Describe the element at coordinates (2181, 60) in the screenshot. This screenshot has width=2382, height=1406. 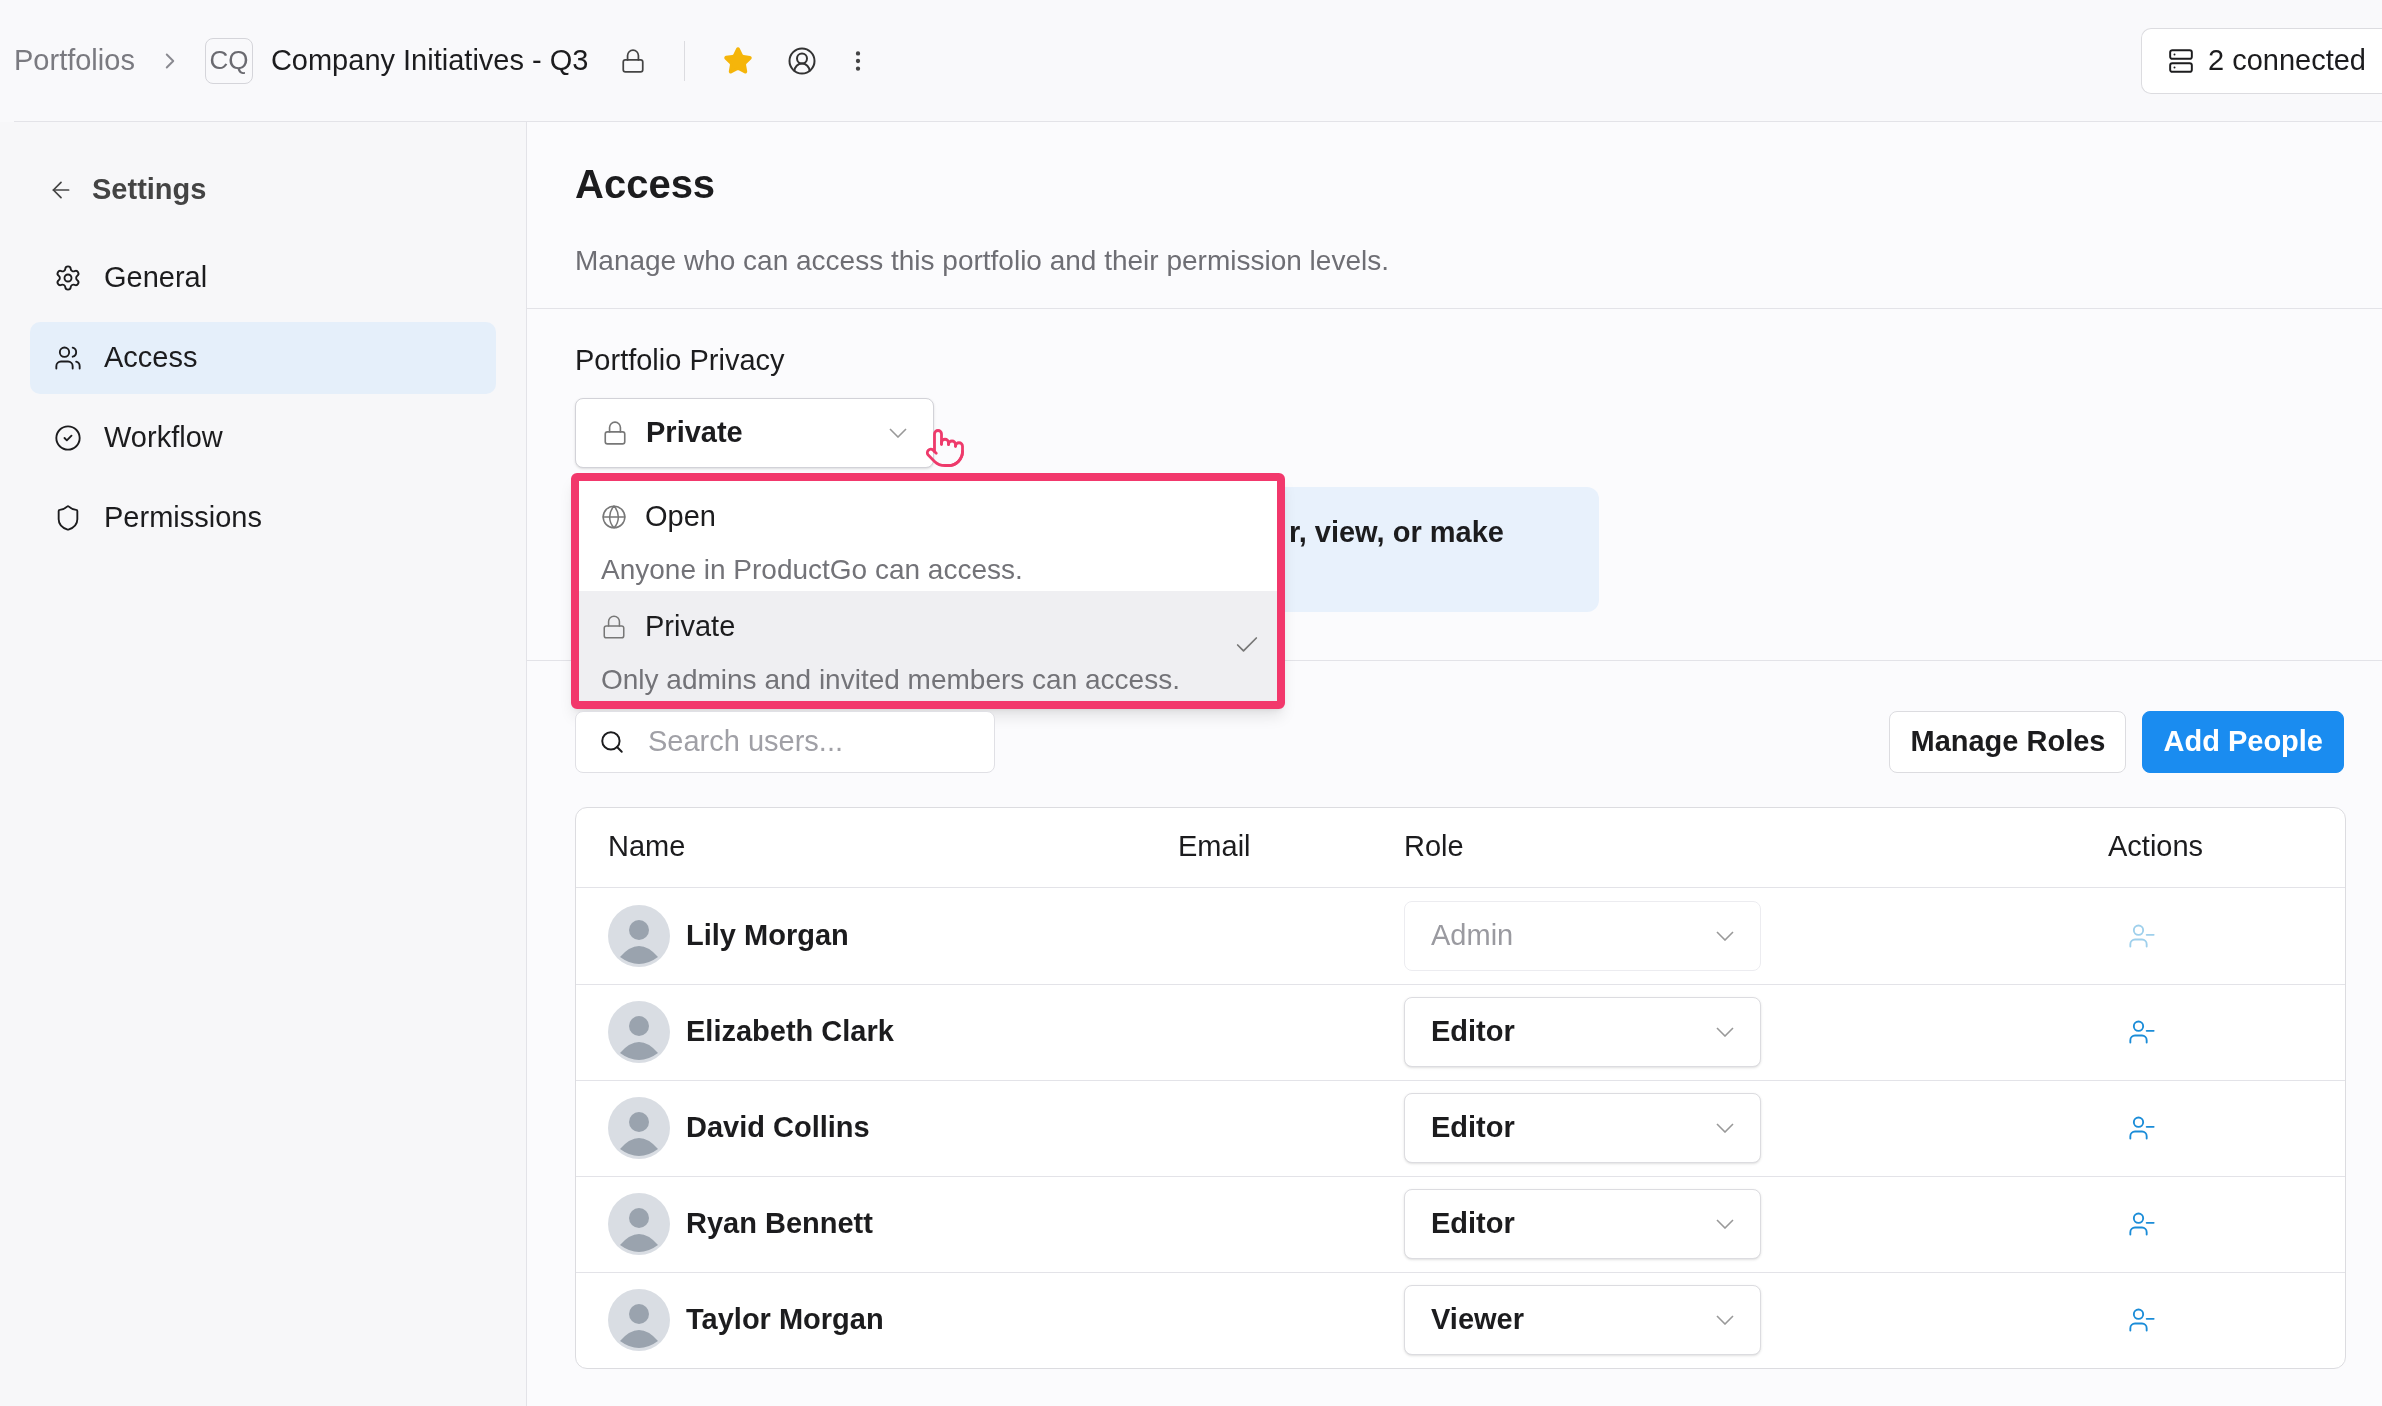
I see `server-icon` at that location.